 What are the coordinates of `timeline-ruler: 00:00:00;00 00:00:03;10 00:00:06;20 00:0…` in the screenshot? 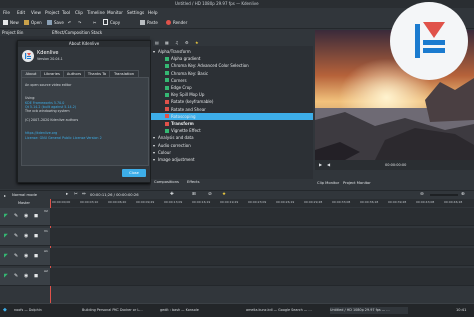 It's located at (262, 203).